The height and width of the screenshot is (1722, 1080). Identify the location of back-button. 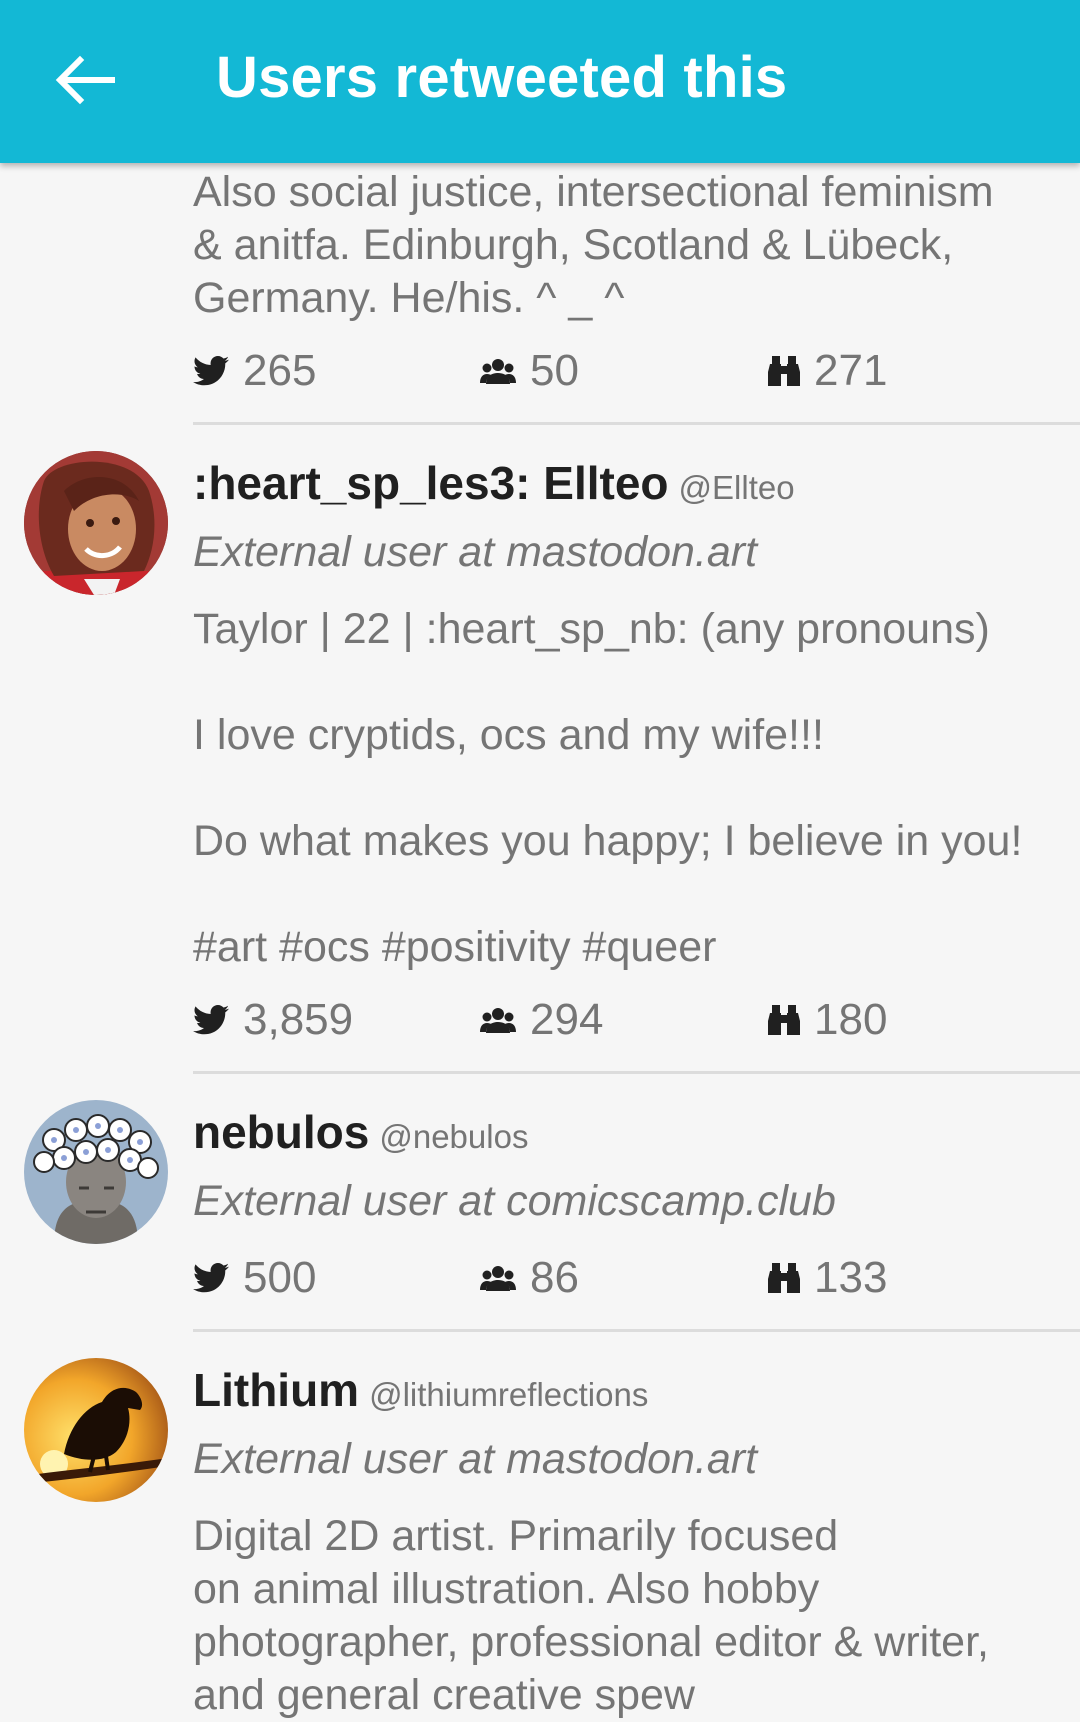
(84, 80).